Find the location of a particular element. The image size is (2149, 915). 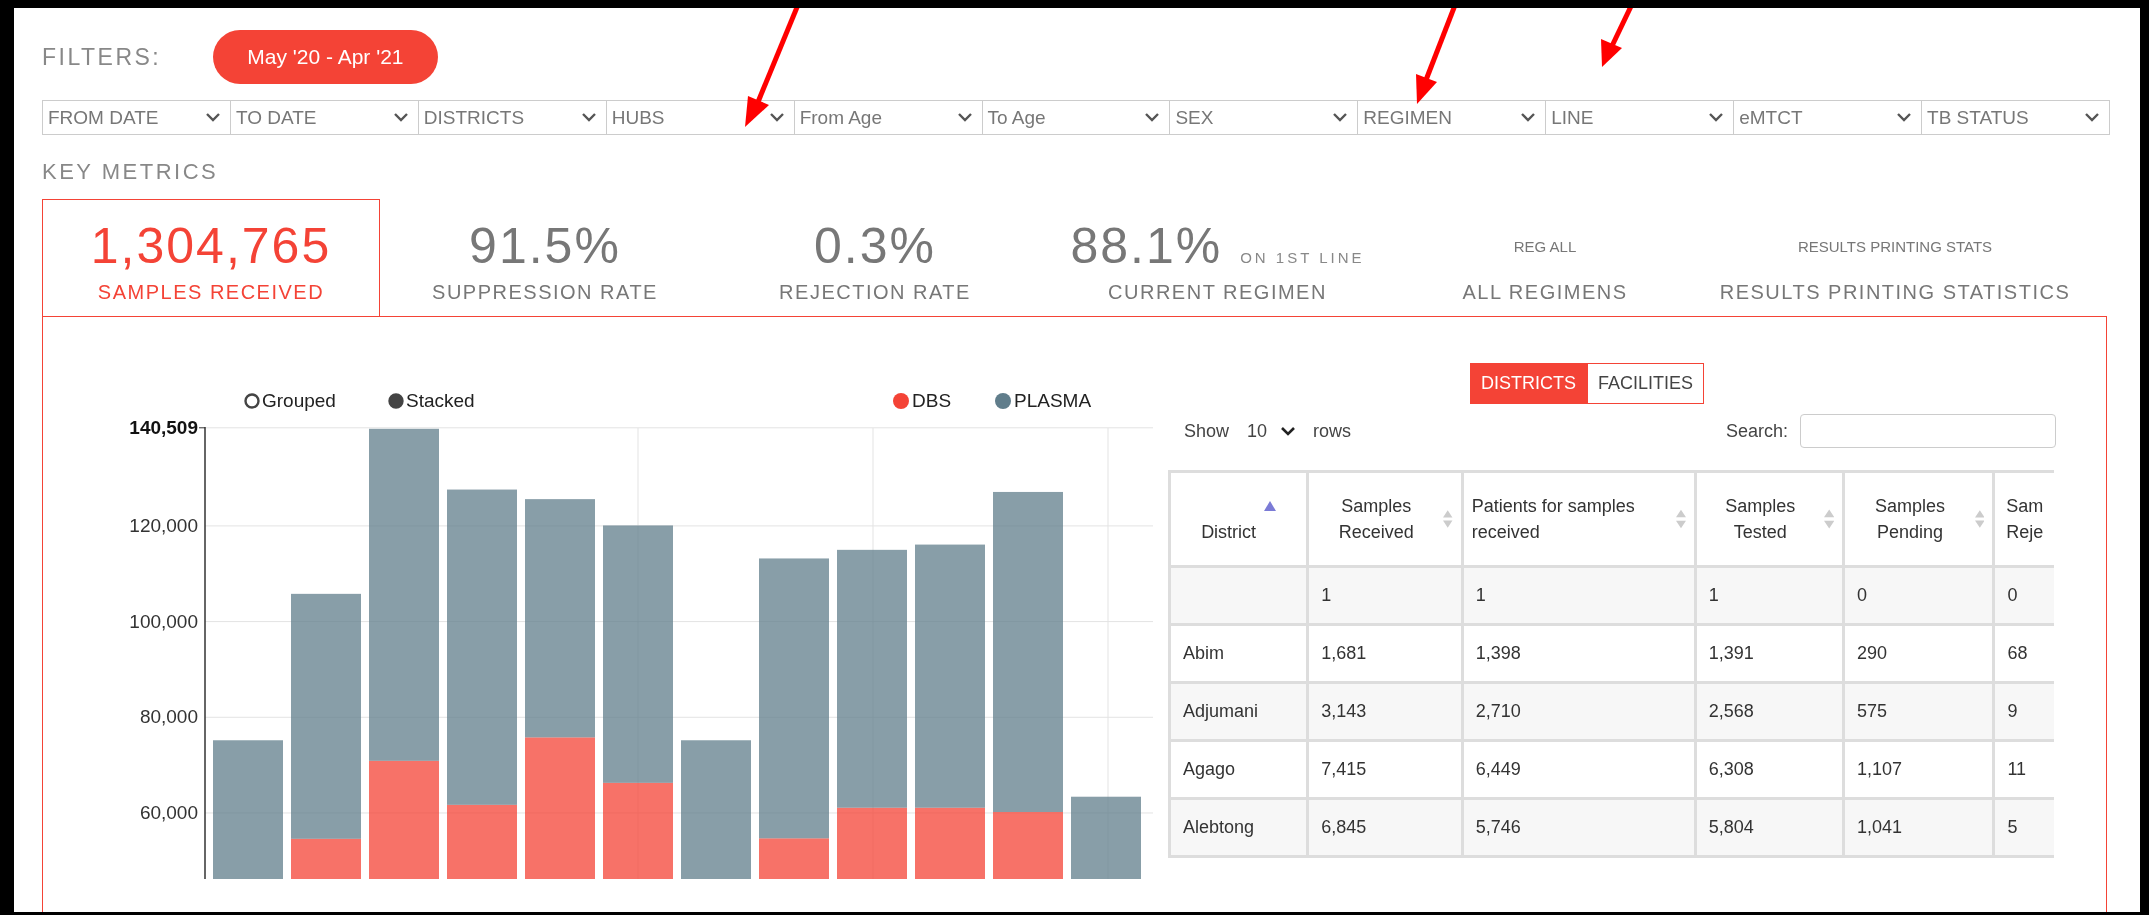

table-cell: Agago is located at coordinates (1209, 769).